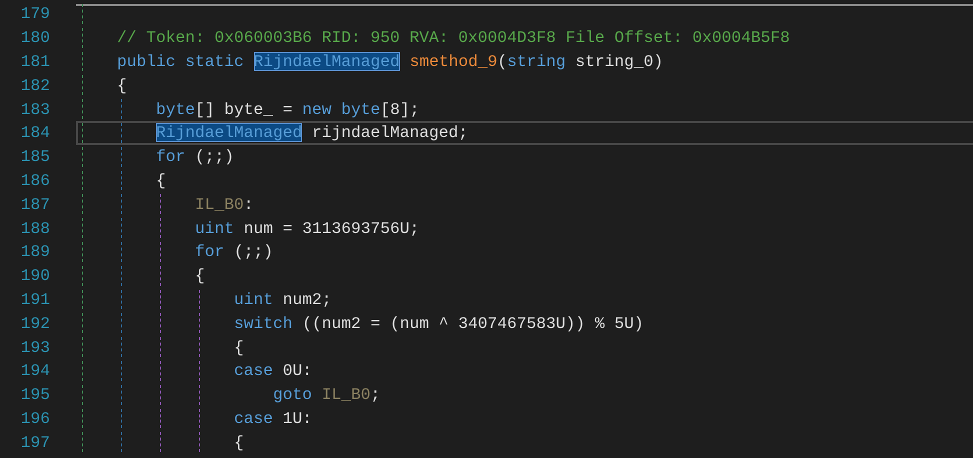  I want to click on line-number: 194, so click(35, 370).